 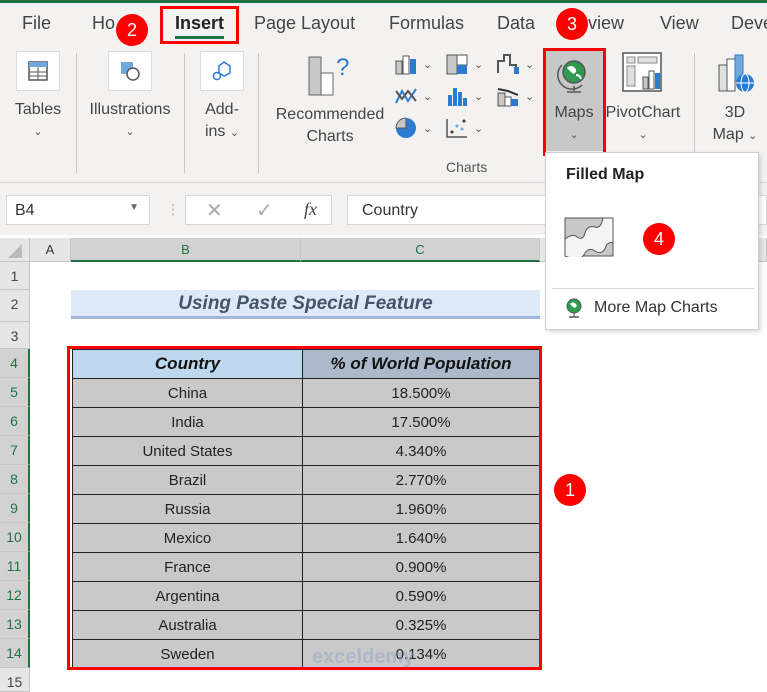 I want to click on add-ins-icon, so click(x=222, y=71).